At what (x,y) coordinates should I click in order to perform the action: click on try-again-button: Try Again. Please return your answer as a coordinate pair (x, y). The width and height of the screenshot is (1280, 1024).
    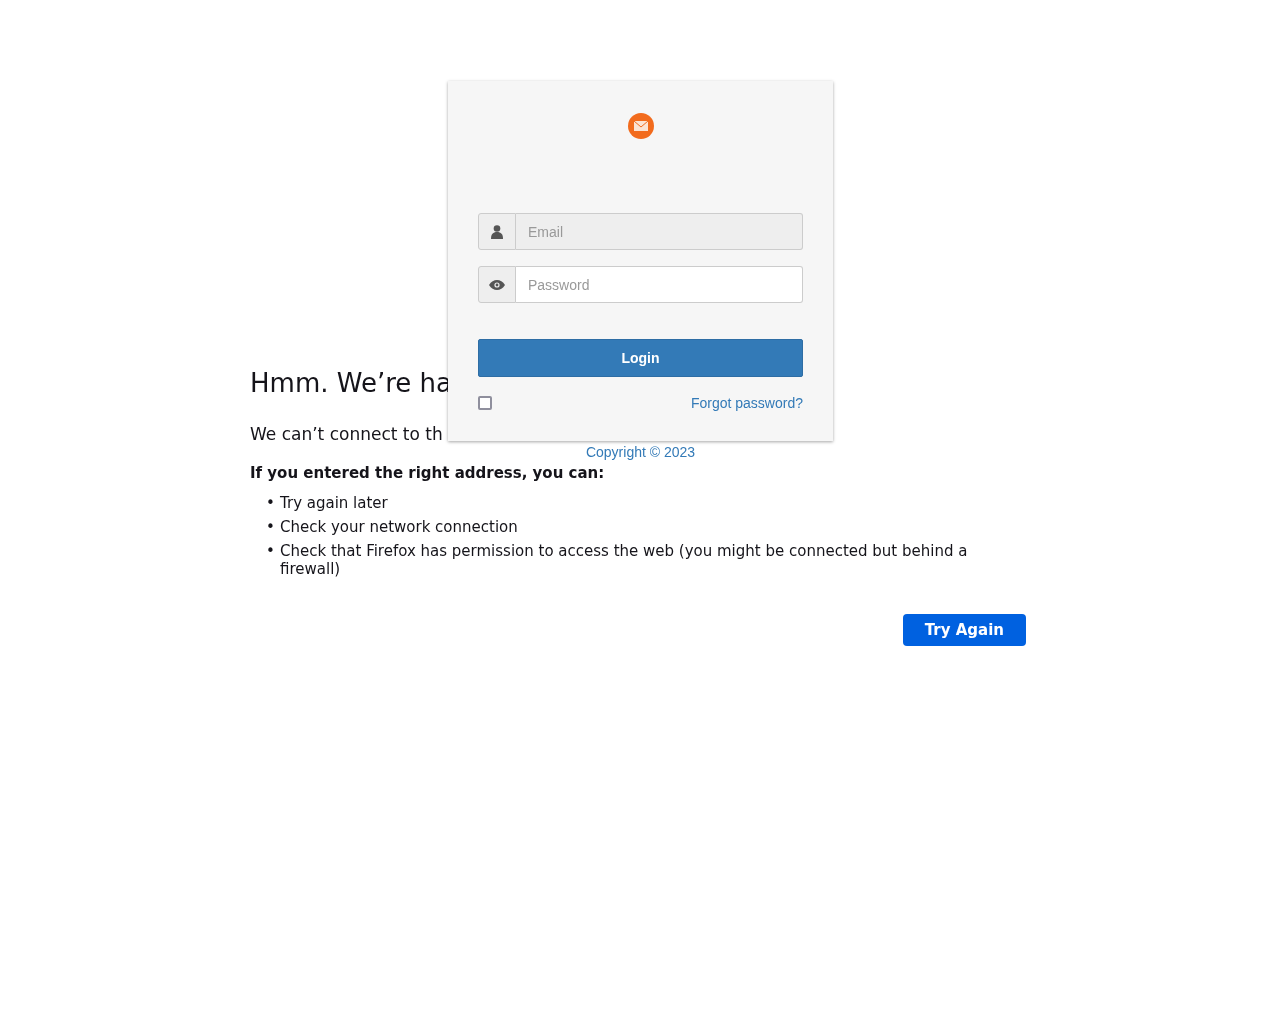
    Looking at the image, I should click on (964, 630).